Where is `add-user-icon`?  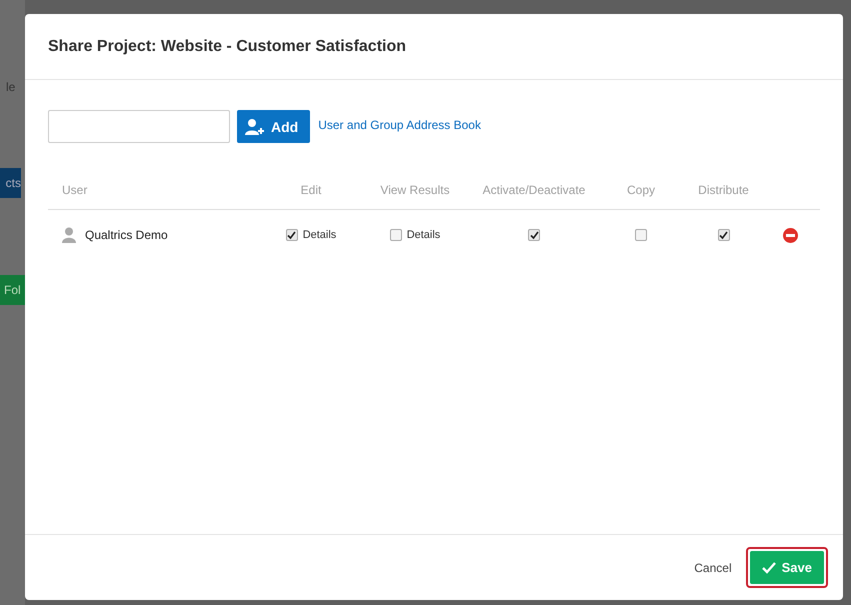 add-user-icon is located at coordinates (255, 127).